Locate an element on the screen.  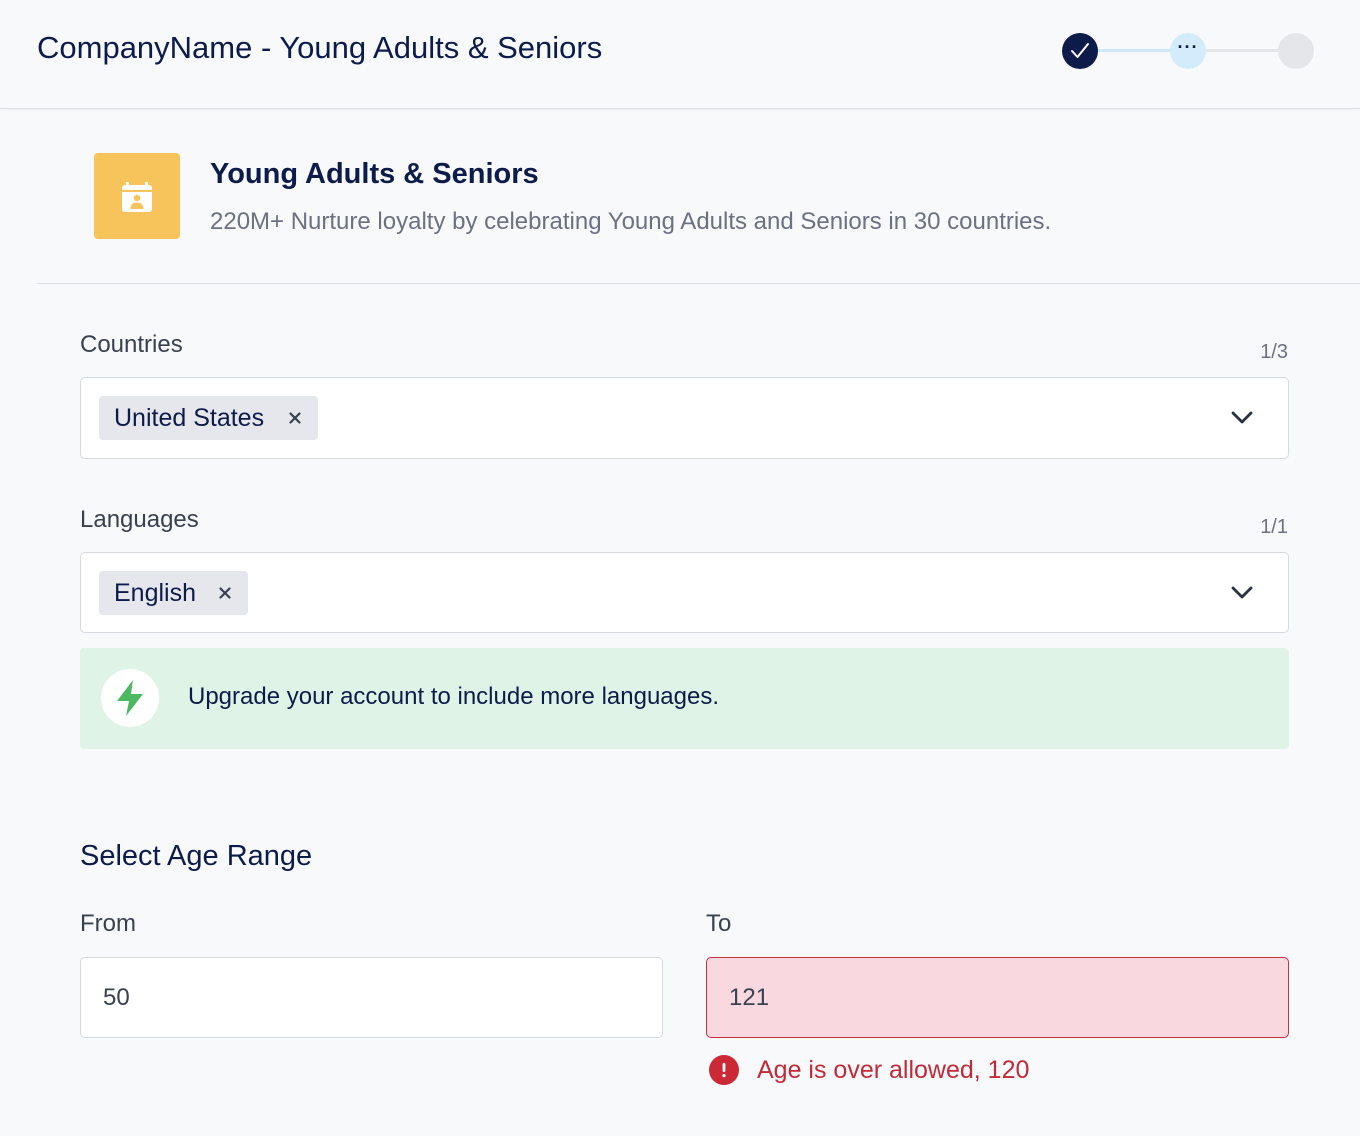
segment-icon is located at coordinates (137, 196).